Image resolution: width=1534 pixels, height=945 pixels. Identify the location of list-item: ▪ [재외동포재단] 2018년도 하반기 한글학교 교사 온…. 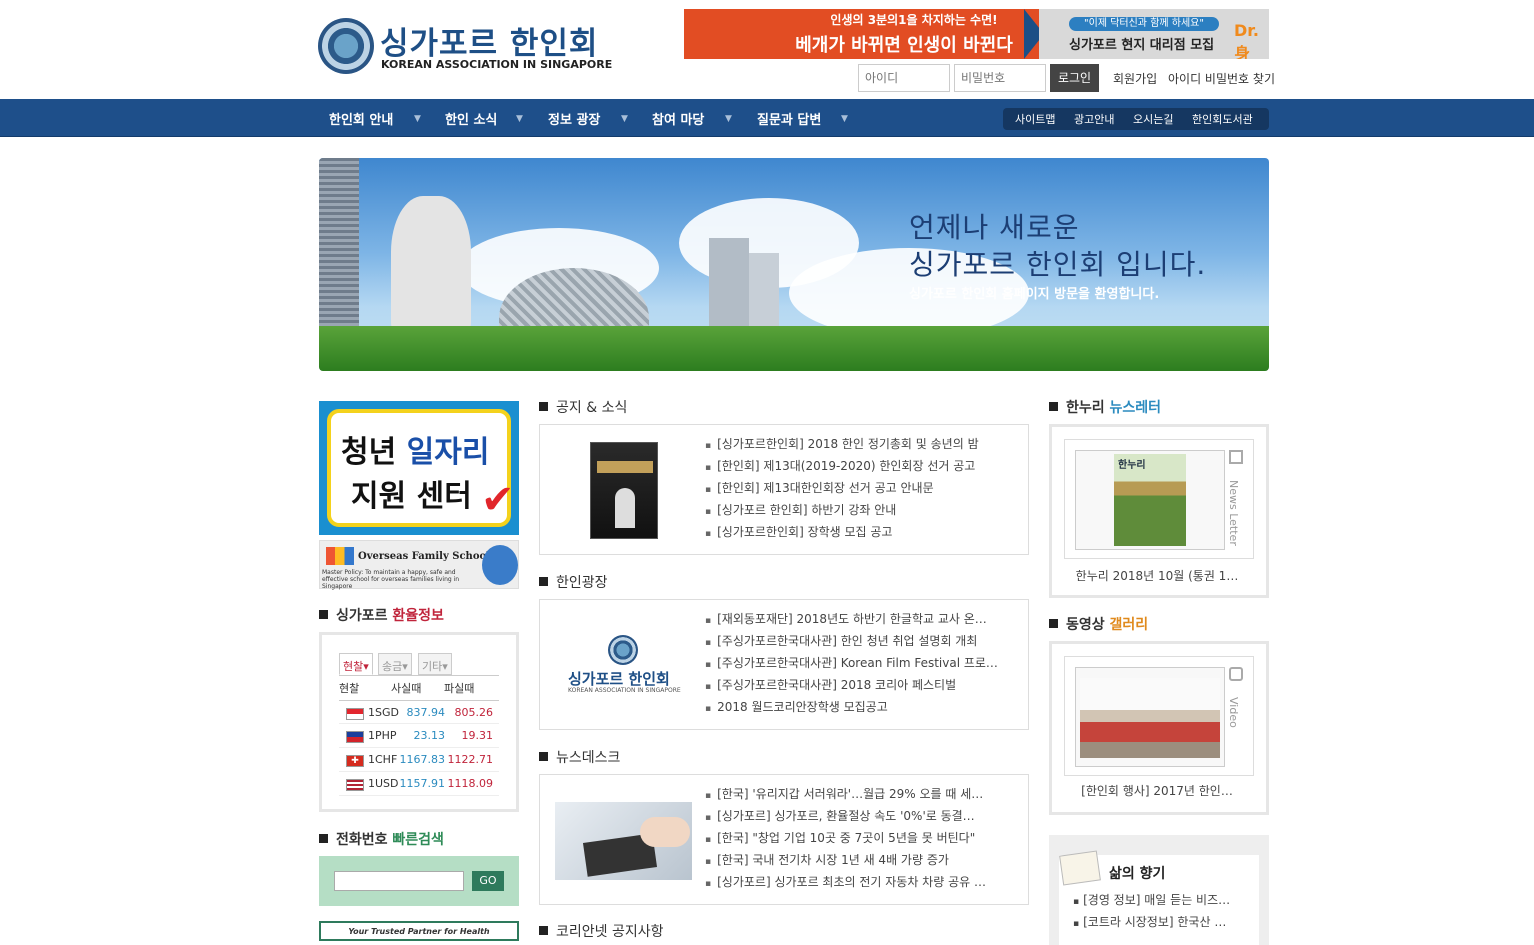
(862, 621).